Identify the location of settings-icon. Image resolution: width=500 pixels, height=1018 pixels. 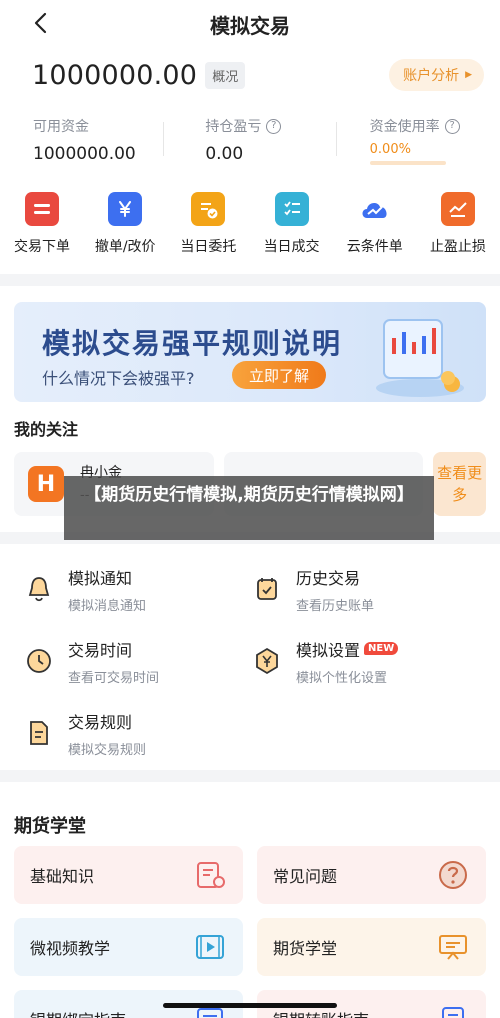
(267, 661).